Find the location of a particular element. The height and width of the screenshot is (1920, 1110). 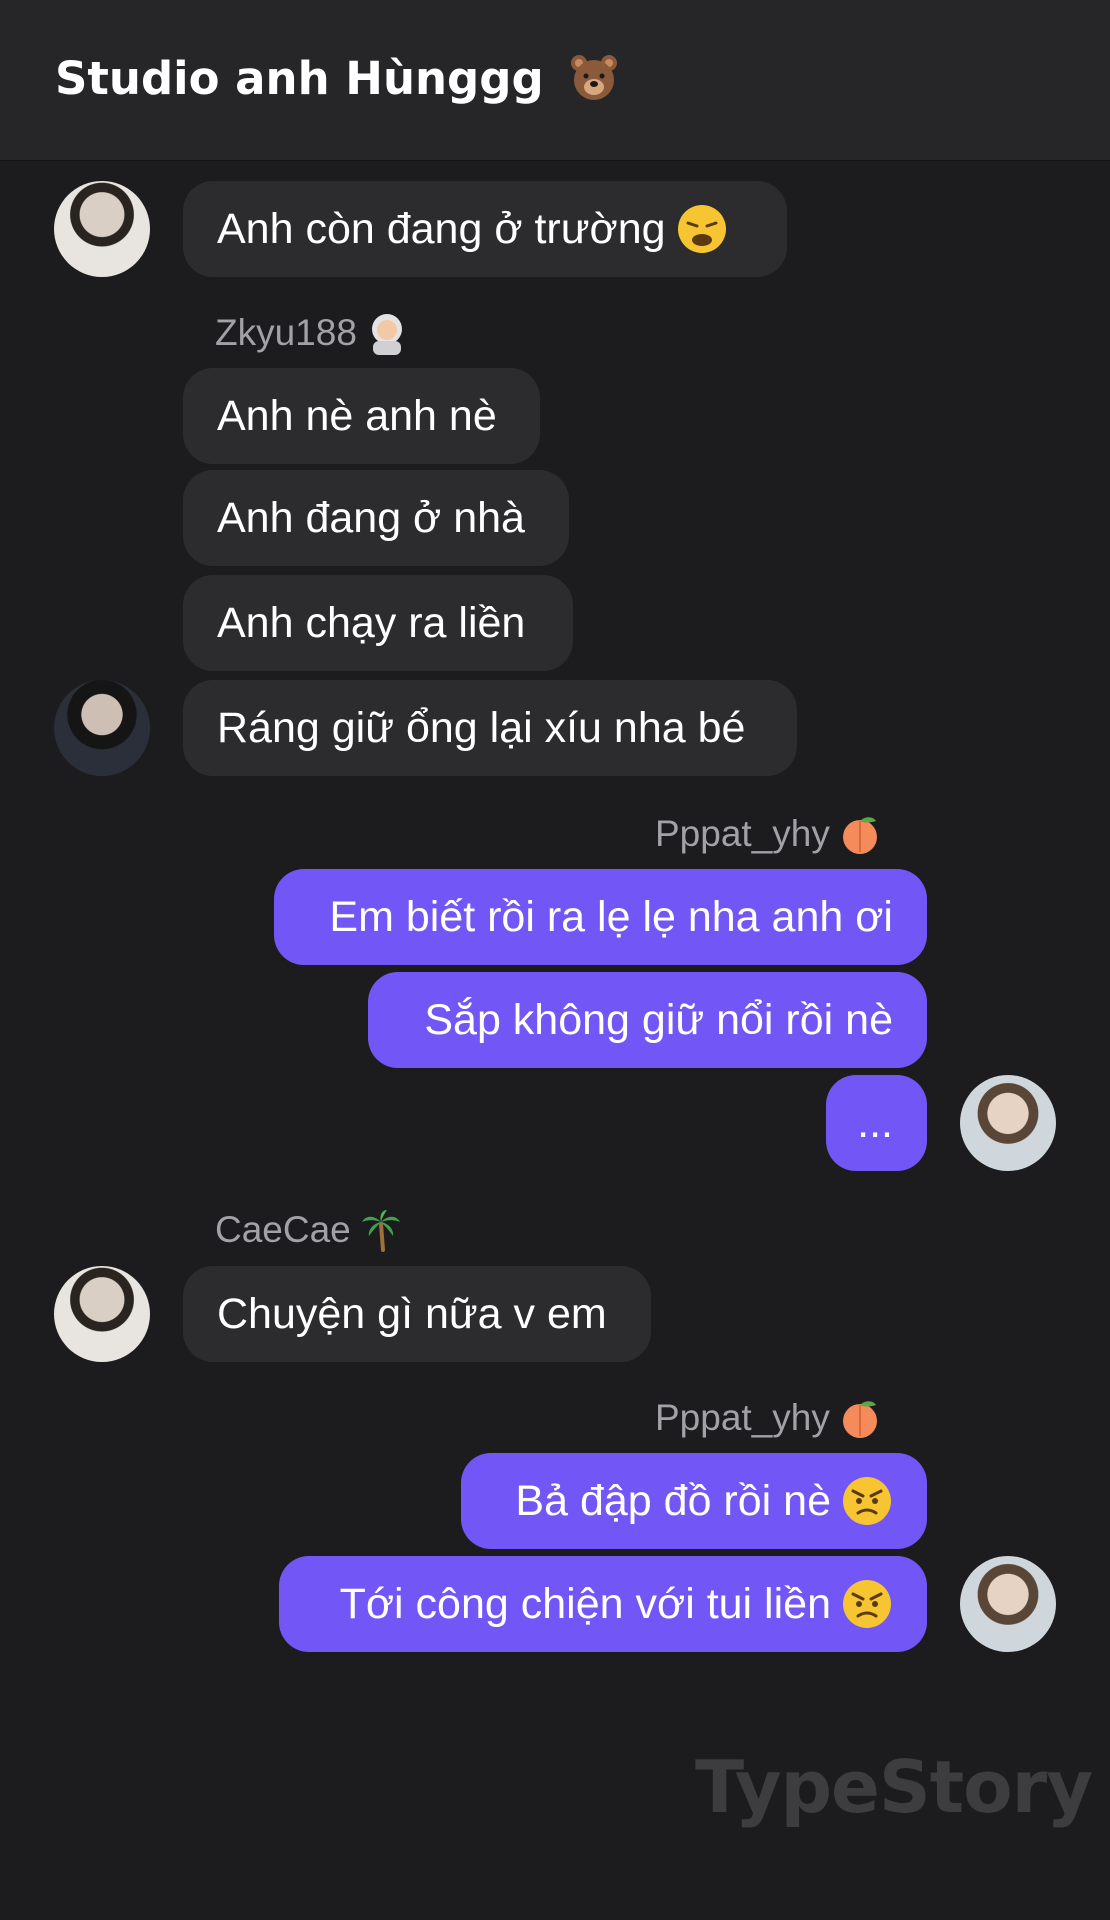

chat-title: Studio anh Hùnggg is located at coordinates (337, 79).